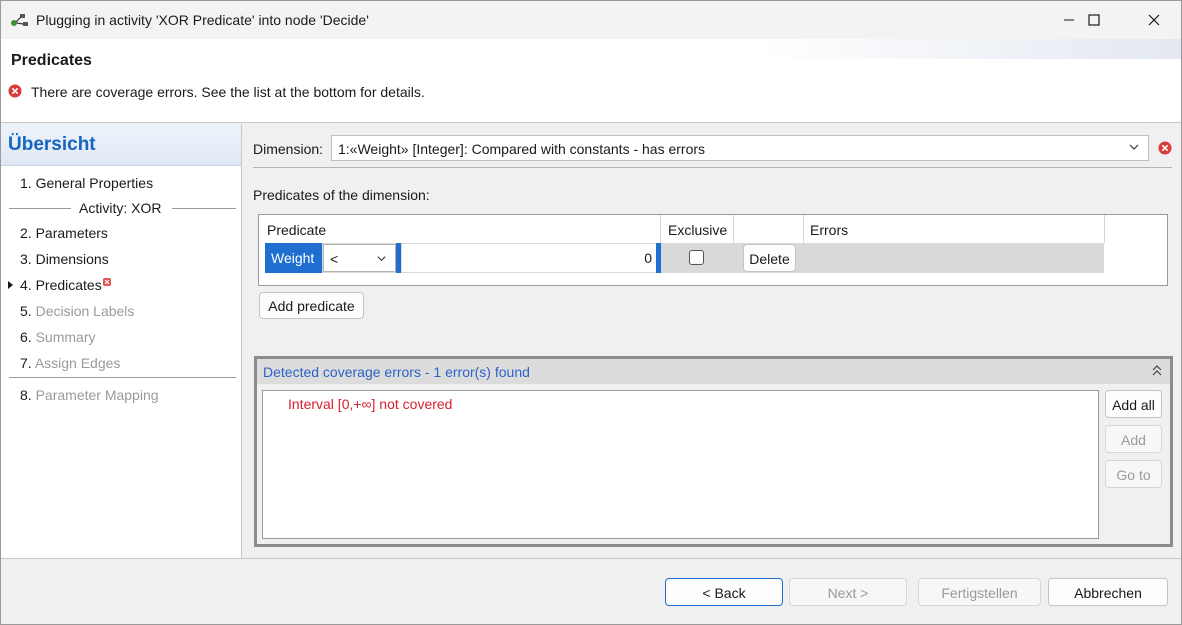 Image resolution: width=1182 pixels, height=625 pixels. I want to click on nav-group-label: Activity: XOR, so click(120, 208).